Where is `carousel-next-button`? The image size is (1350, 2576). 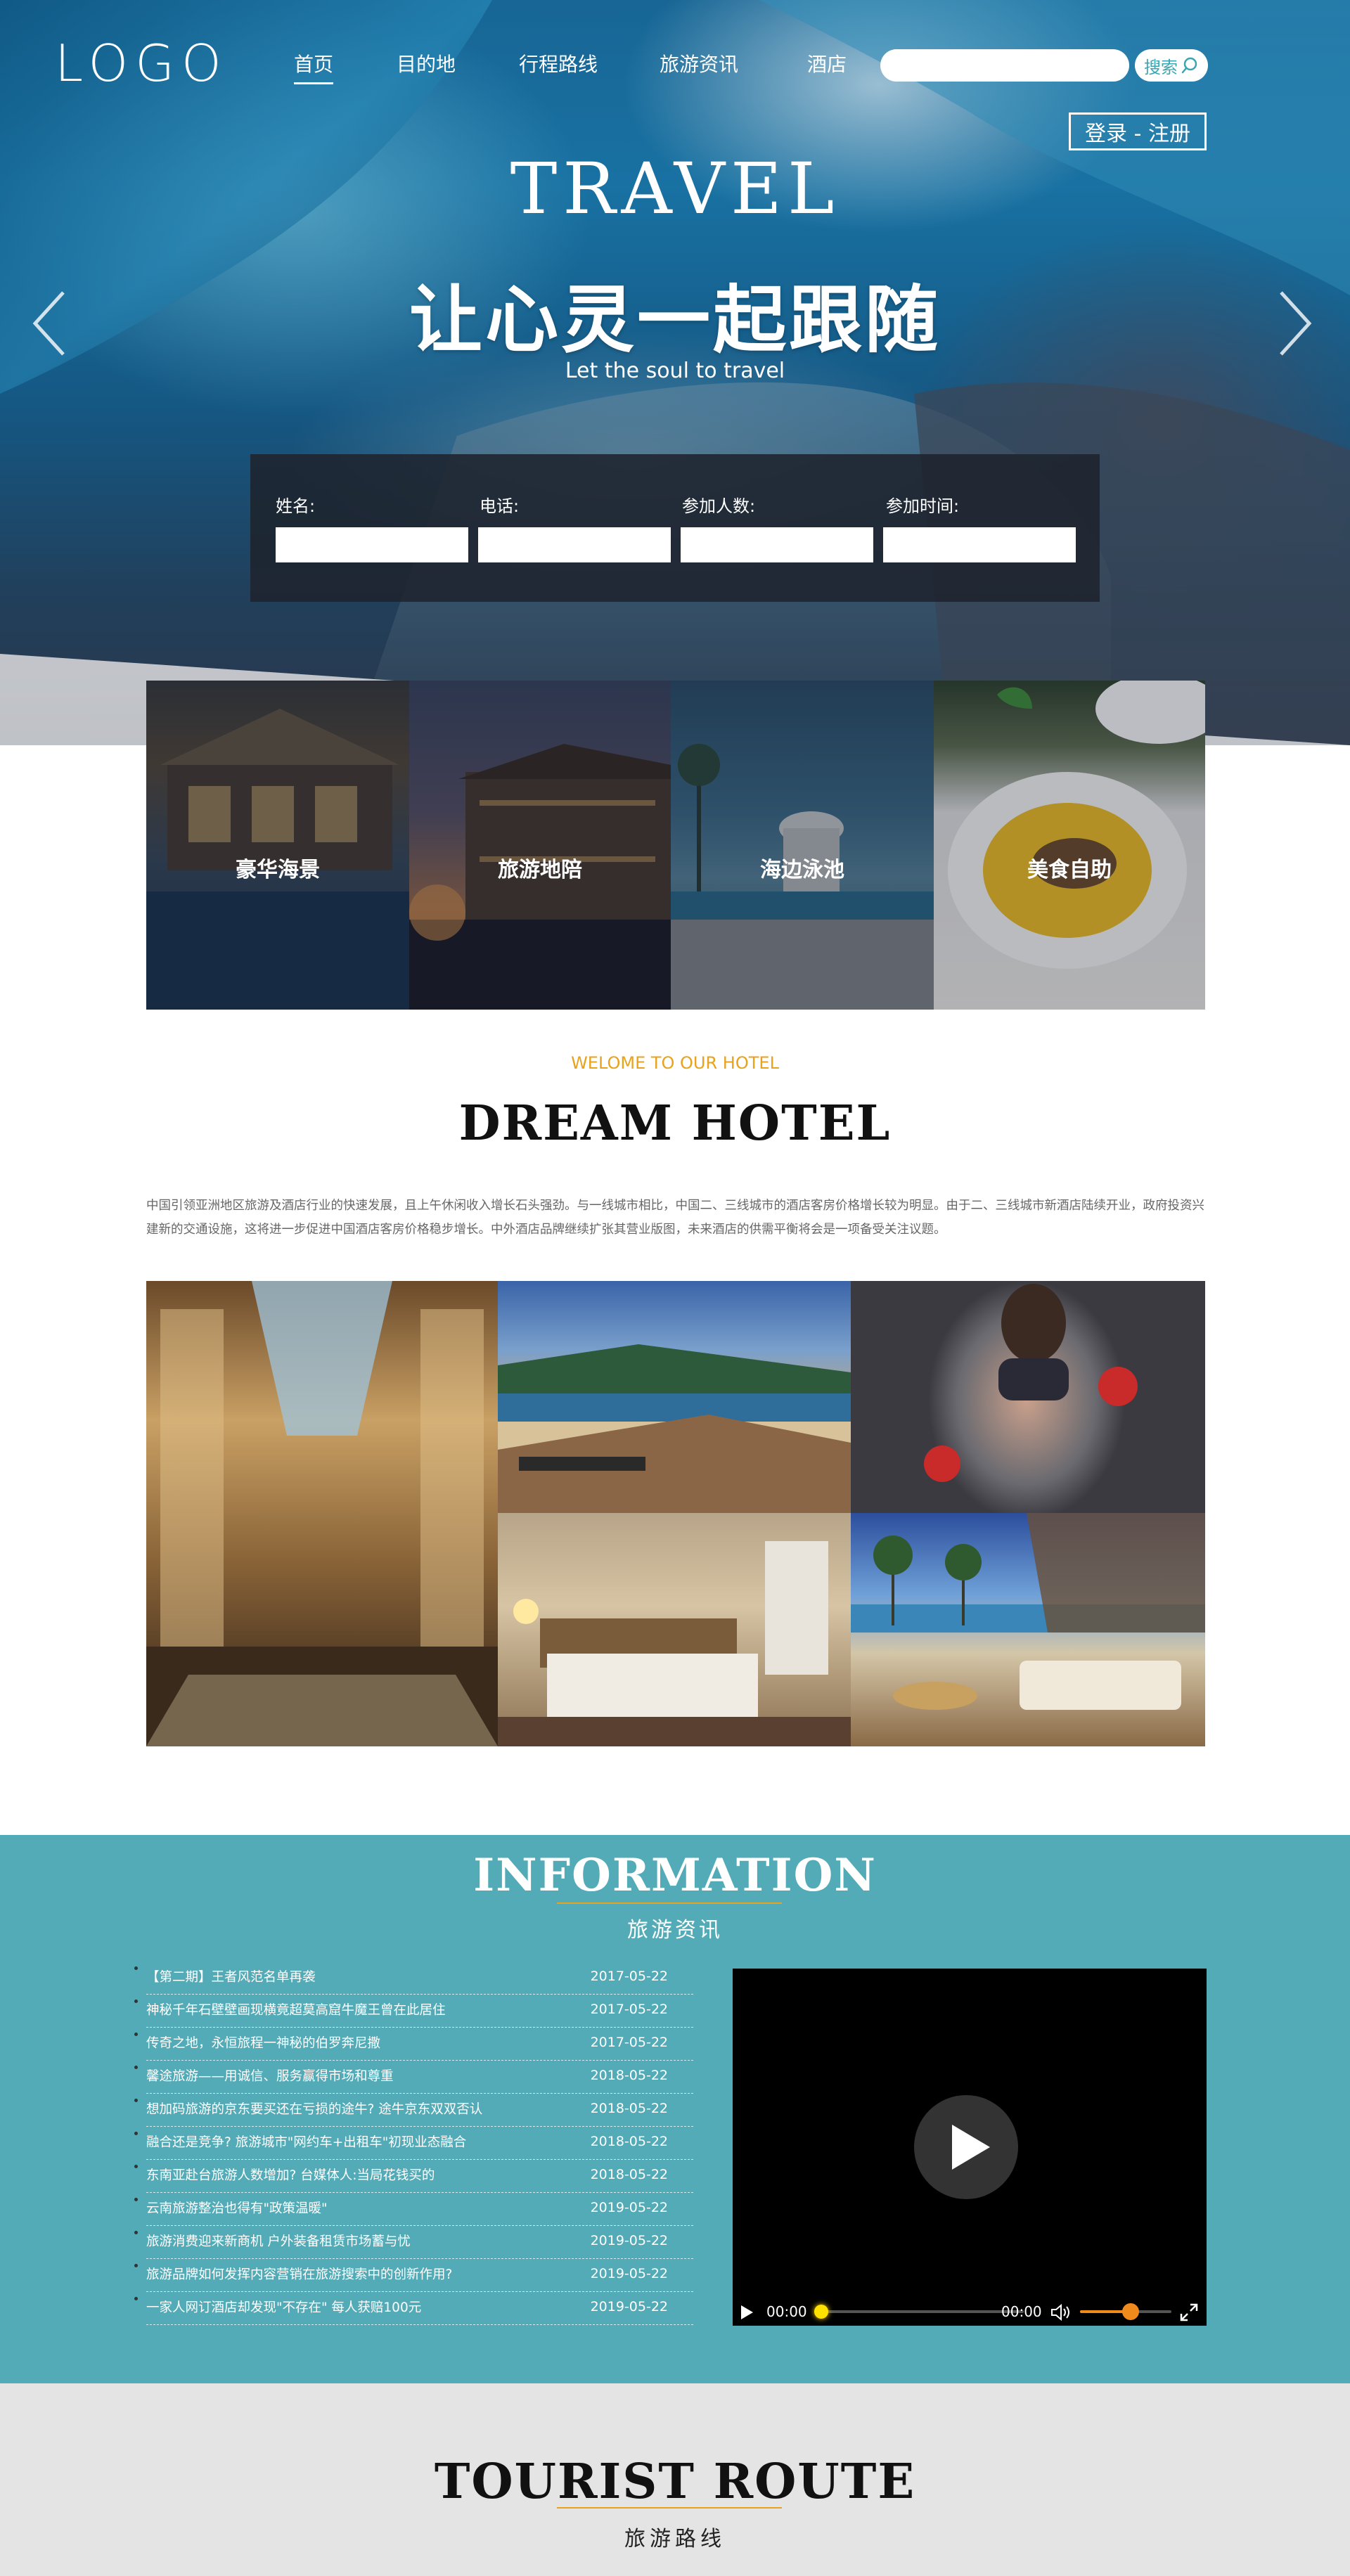 carousel-next-button is located at coordinates (1295, 323).